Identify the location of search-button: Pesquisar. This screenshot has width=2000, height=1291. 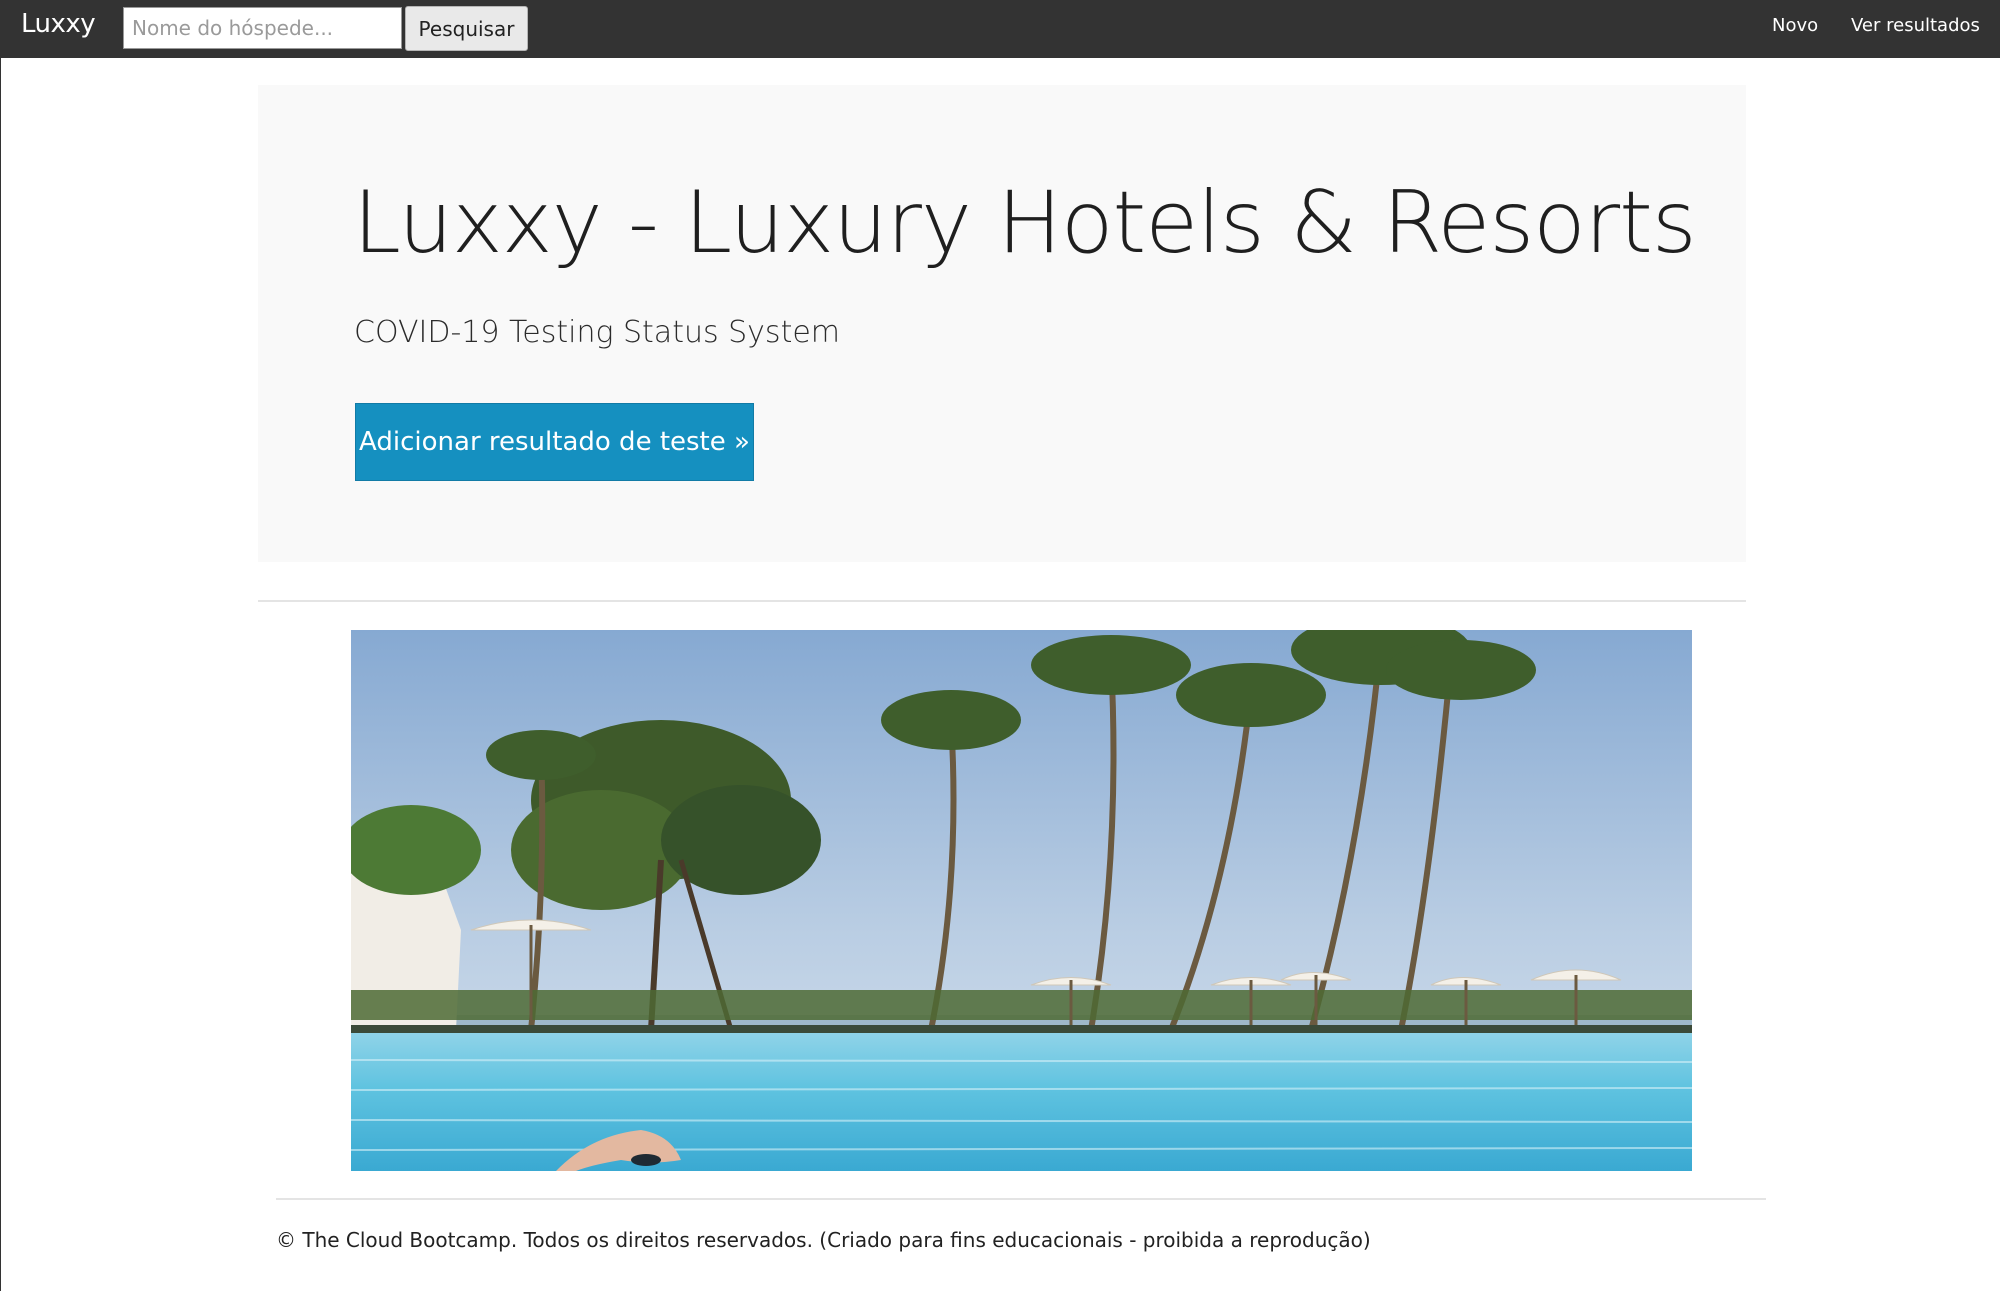
(466, 28).